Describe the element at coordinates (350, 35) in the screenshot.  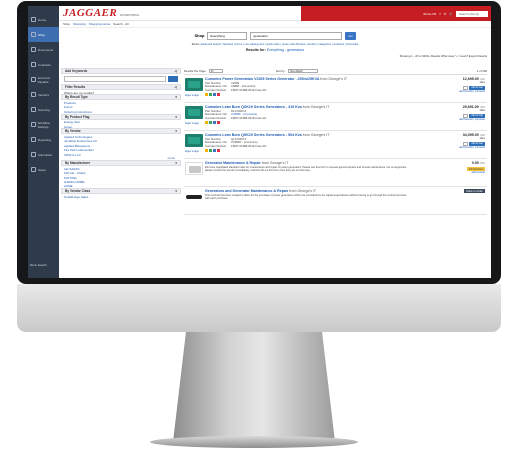
I see `go-button: Go` at that location.